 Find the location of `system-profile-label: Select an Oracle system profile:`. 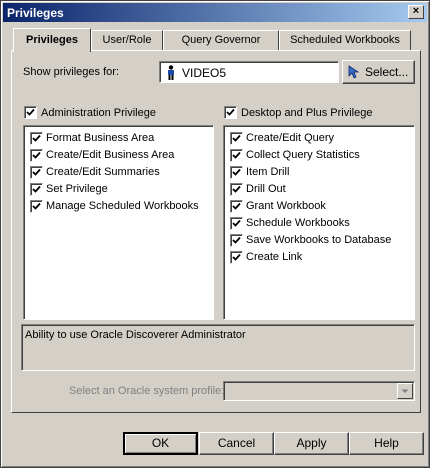

system-profile-label: Select an Oracle system profile: is located at coordinates (147, 391).